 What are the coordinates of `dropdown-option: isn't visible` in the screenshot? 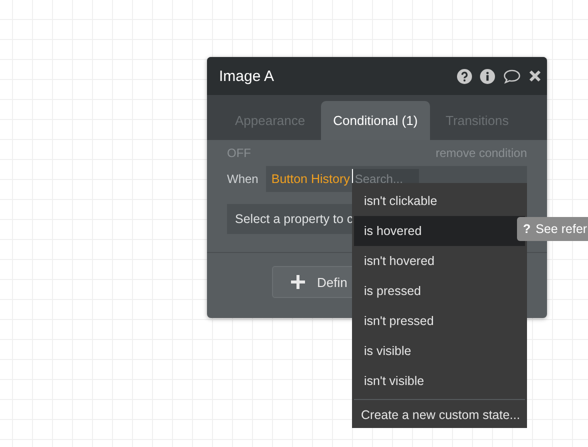 It's located at (439, 381).